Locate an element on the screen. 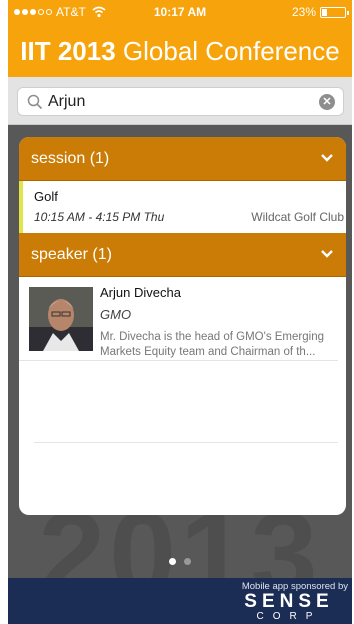 Image resolution: width=354 pixels, height=624 pixels. speaker-photo is located at coordinates (61, 319).